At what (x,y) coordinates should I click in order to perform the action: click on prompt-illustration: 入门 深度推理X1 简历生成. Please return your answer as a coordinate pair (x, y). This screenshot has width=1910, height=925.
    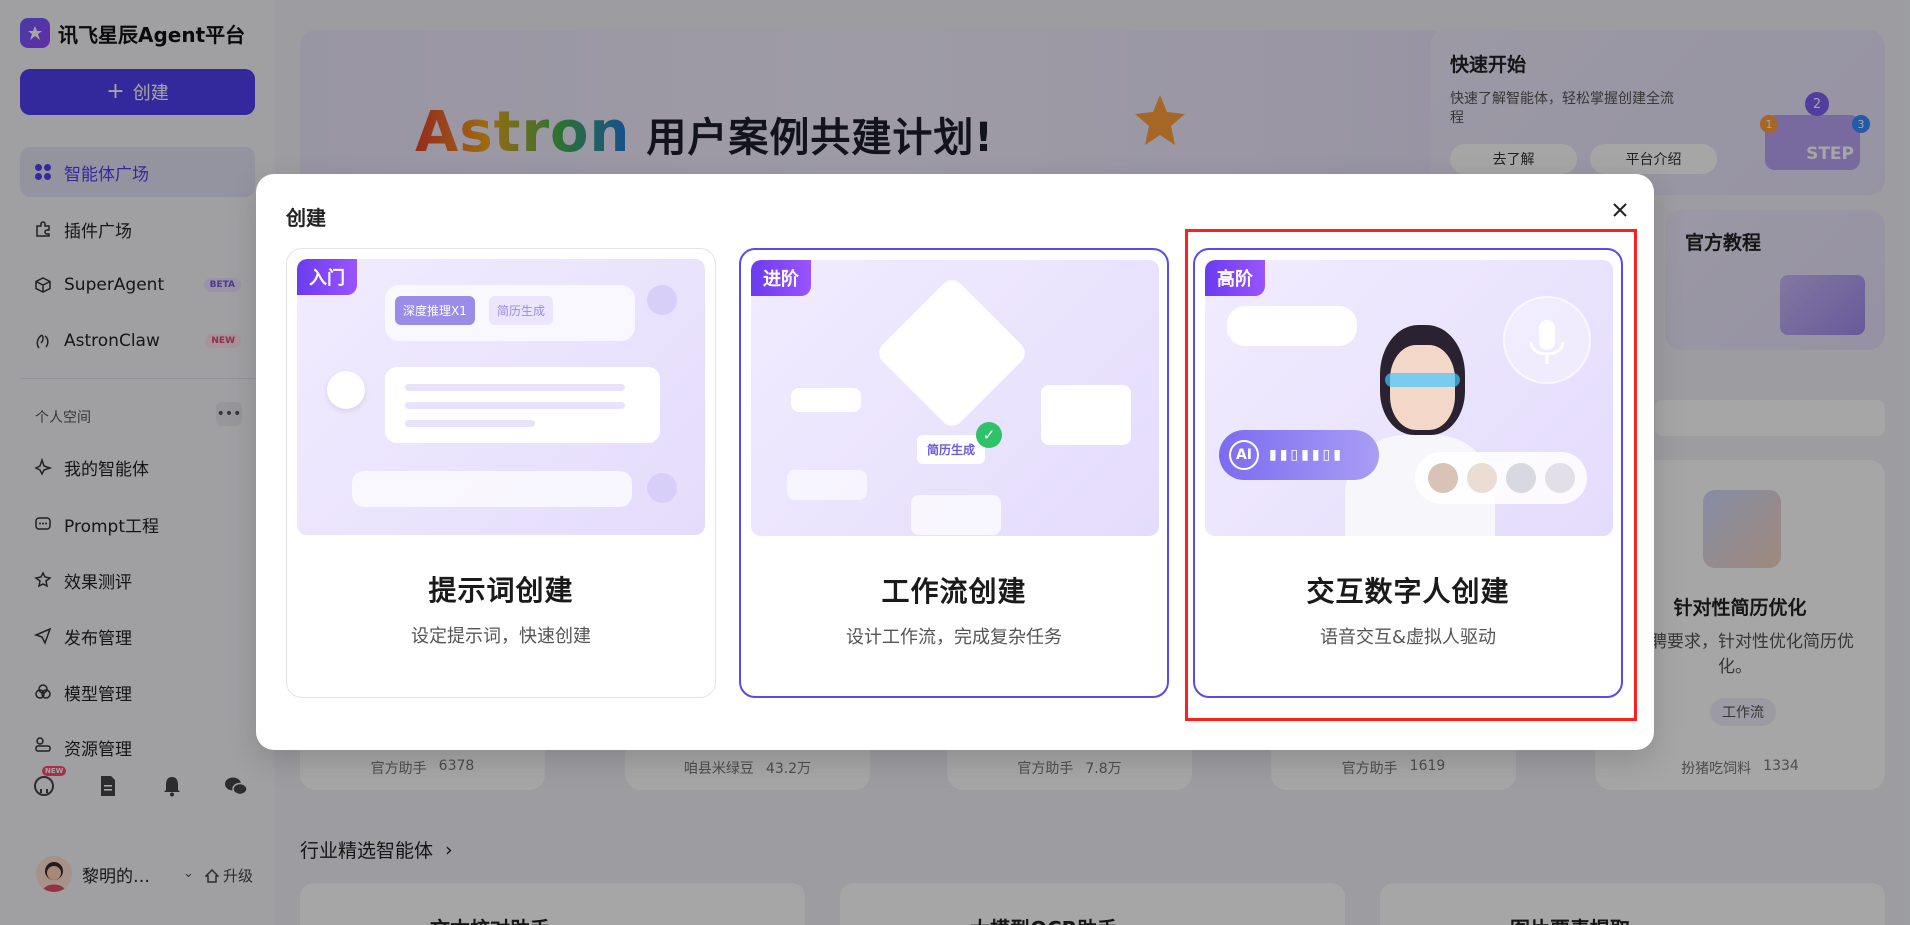
    Looking at the image, I should click on (501, 397).